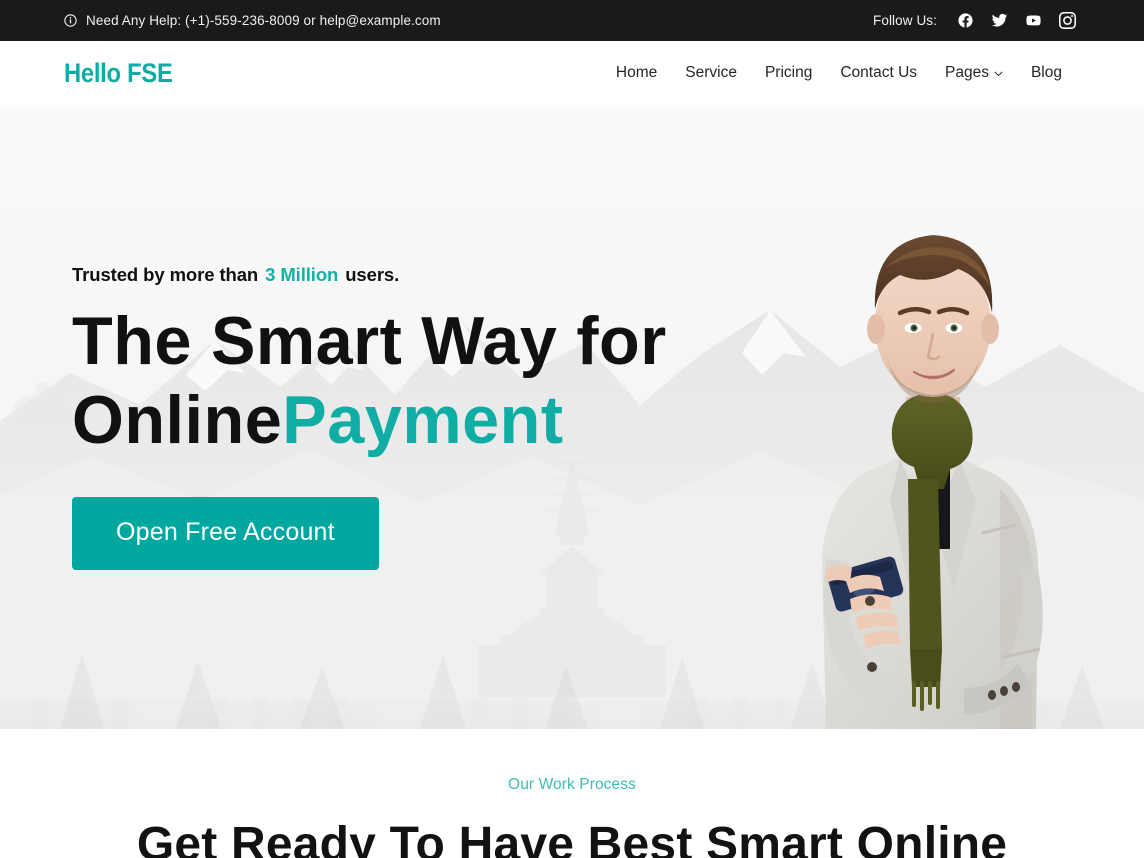 The height and width of the screenshot is (858, 1144). Describe the element at coordinates (1033, 20) in the screenshot. I see `youtube-icon` at that location.